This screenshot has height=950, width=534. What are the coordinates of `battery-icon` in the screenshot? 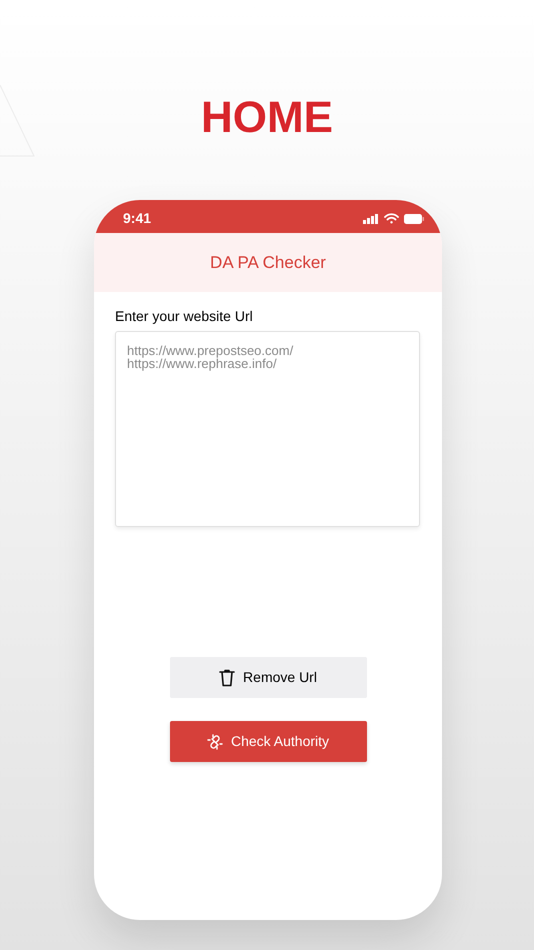 It's located at (414, 219).